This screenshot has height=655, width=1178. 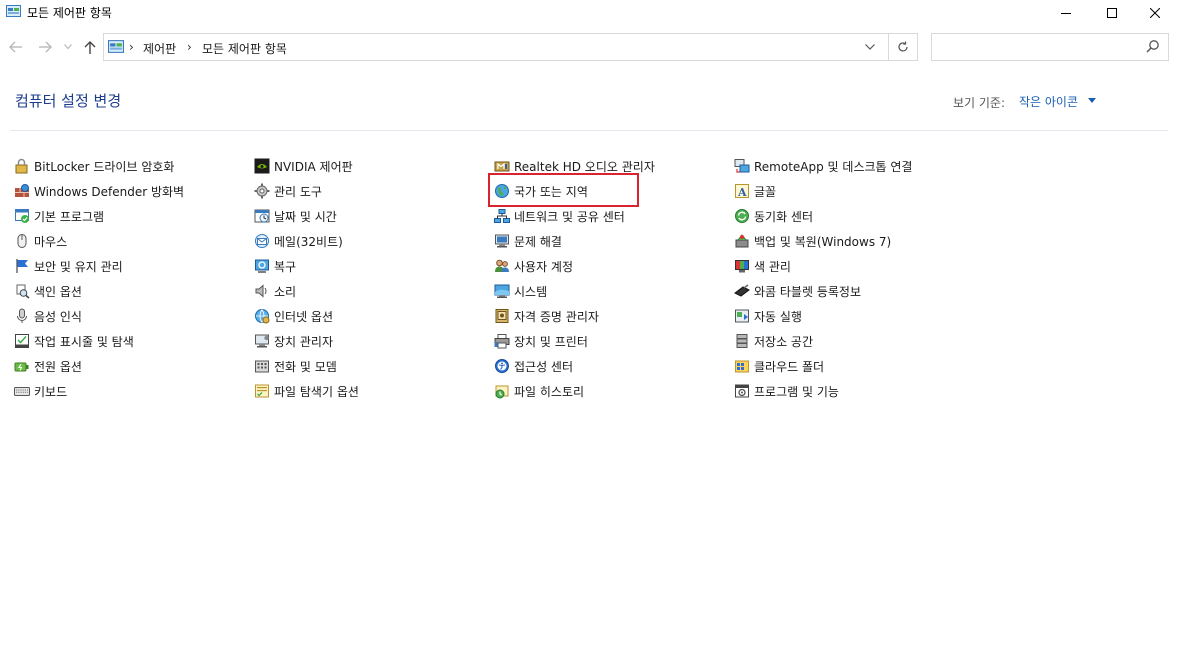 What do you see at coordinates (546, 316) in the screenshot?
I see `control-panel-item: 자격 증명 관리자` at bounding box center [546, 316].